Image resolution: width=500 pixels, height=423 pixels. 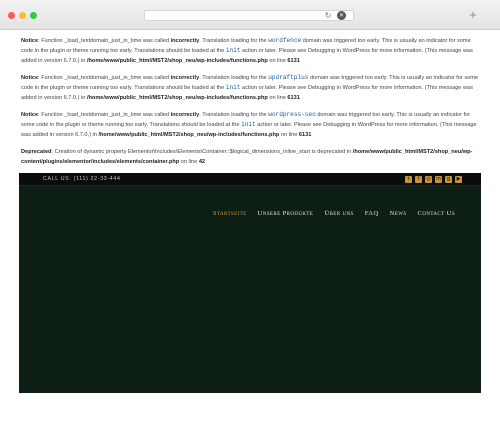 What do you see at coordinates (189, 162) in the screenshot?
I see `deprecated-text: on line` at bounding box center [189, 162].